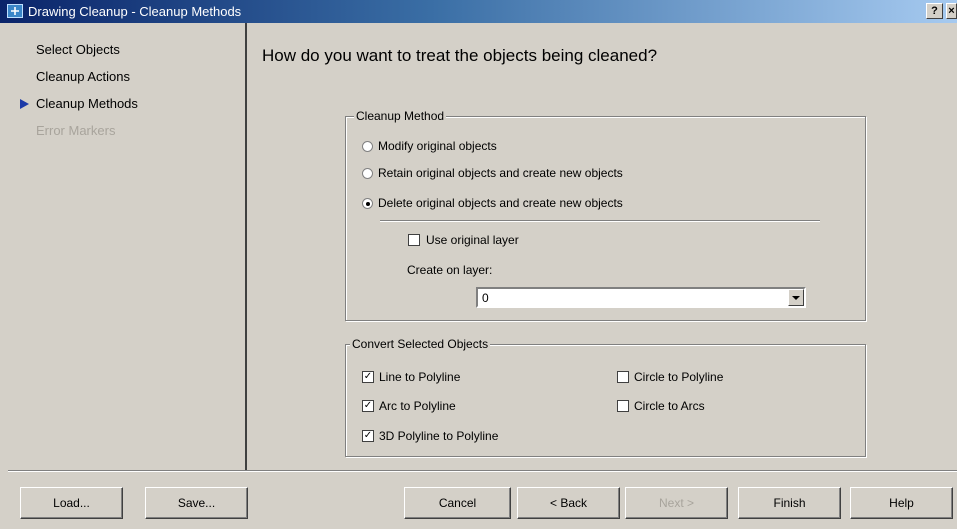 The width and height of the screenshot is (957, 529). I want to click on close-button: ×, so click(951, 11).